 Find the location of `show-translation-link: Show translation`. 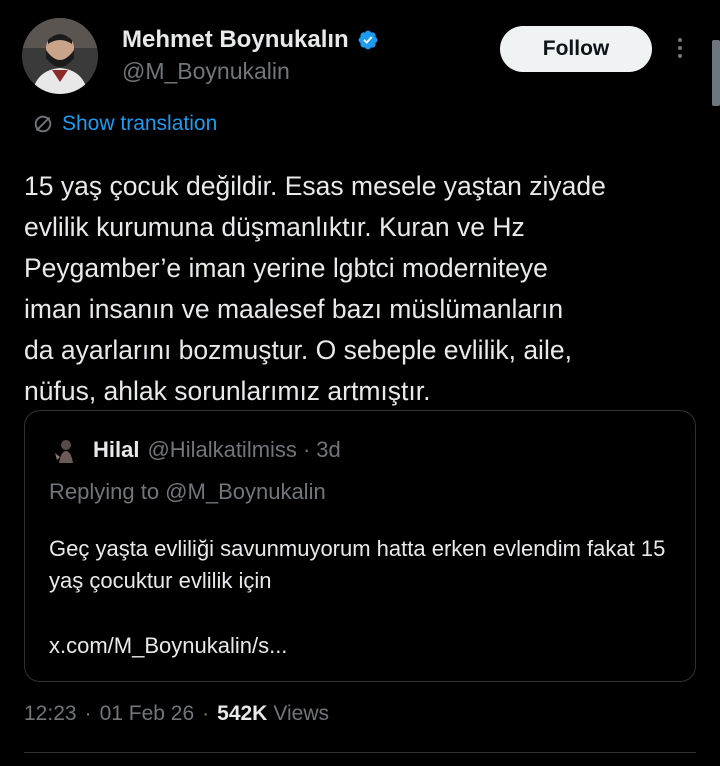

show-translation-link: Show translation is located at coordinates (124, 124).